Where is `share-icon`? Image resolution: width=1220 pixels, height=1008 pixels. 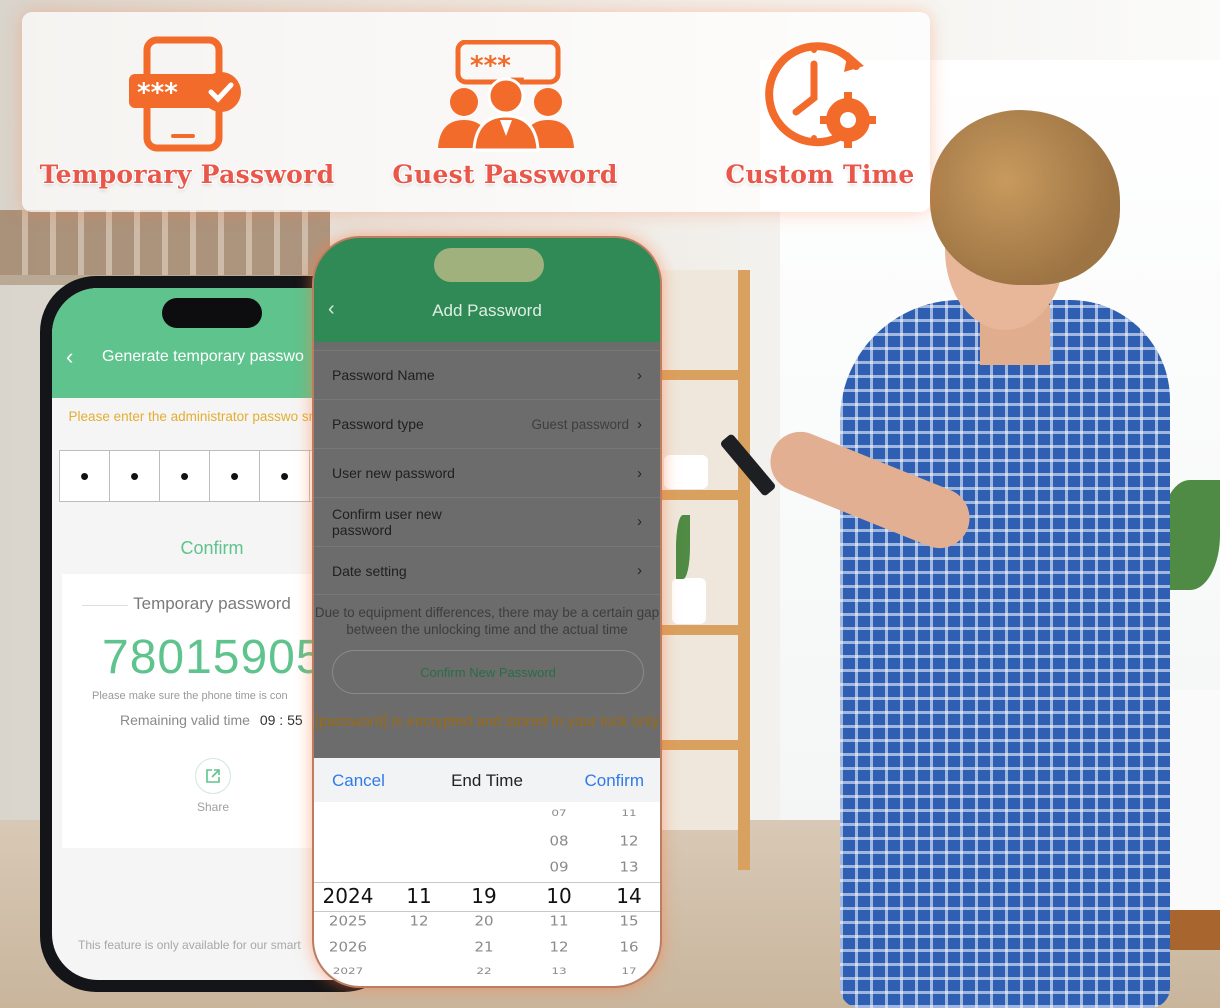
share-icon is located at coordinates (213, 776).